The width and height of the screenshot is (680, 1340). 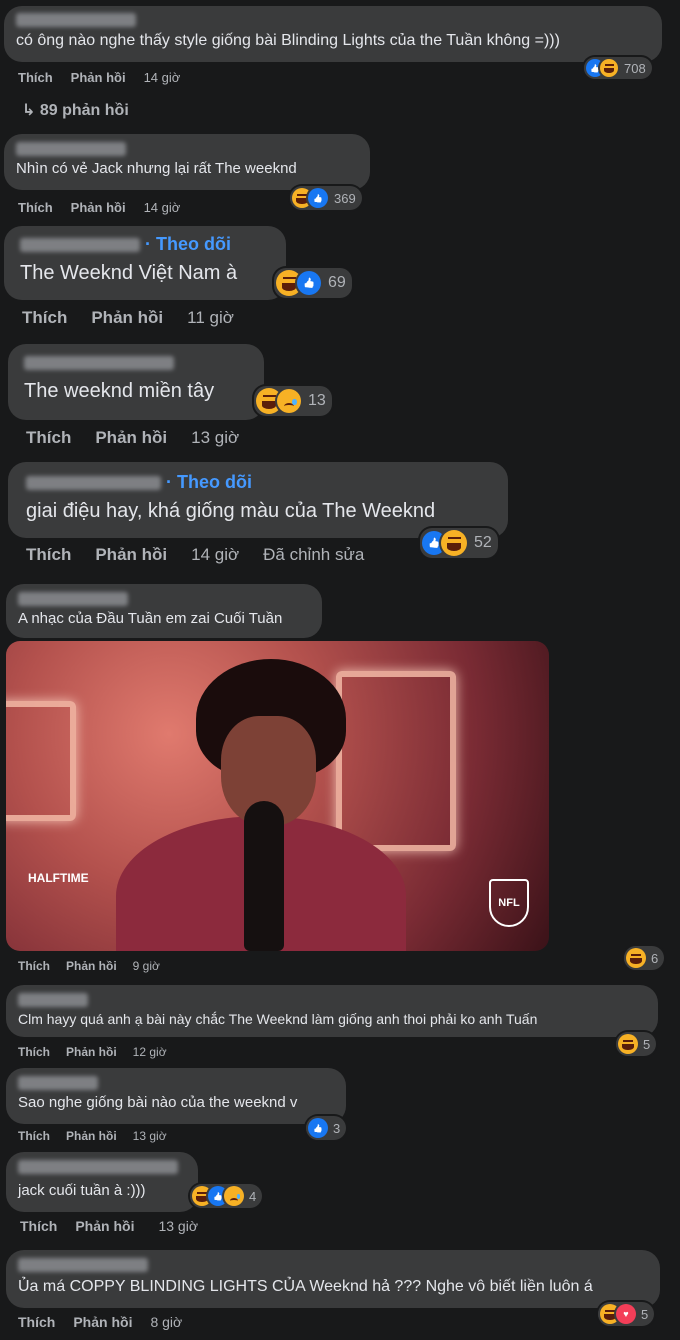 I want to click on comment-bubble: Sao nghe giống bài nào của the weeknd v, so click(x=176, y=1096).